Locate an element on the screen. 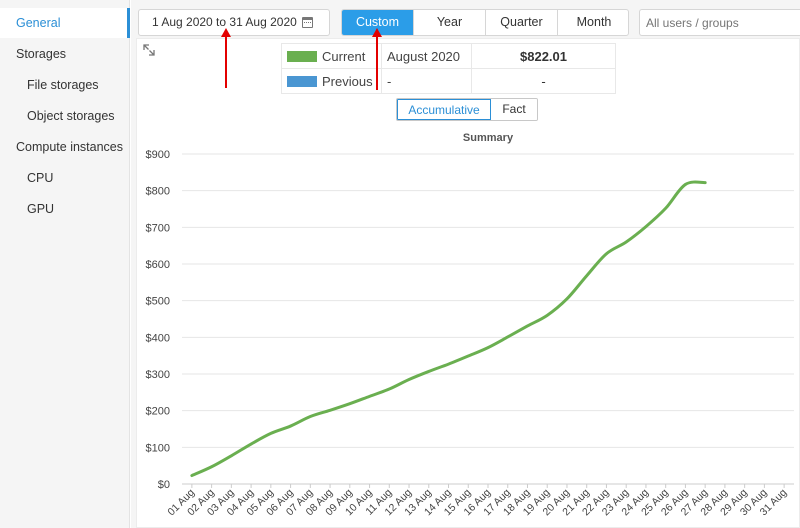 The height and width of the screenshot is (528, 800). legend-table: Current August 2020 $822.01 Previous - - is located at coordinates (448, 68).